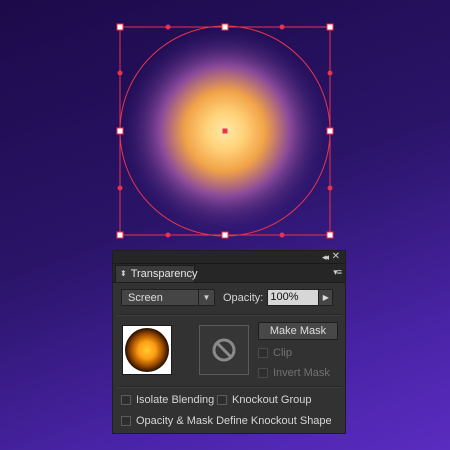 The height and width of the screenshot is (450, 450). Describe the element at coordinates (168, 297) in the screenshot. I see `blend-mode-select: Screen ▼` at that location.